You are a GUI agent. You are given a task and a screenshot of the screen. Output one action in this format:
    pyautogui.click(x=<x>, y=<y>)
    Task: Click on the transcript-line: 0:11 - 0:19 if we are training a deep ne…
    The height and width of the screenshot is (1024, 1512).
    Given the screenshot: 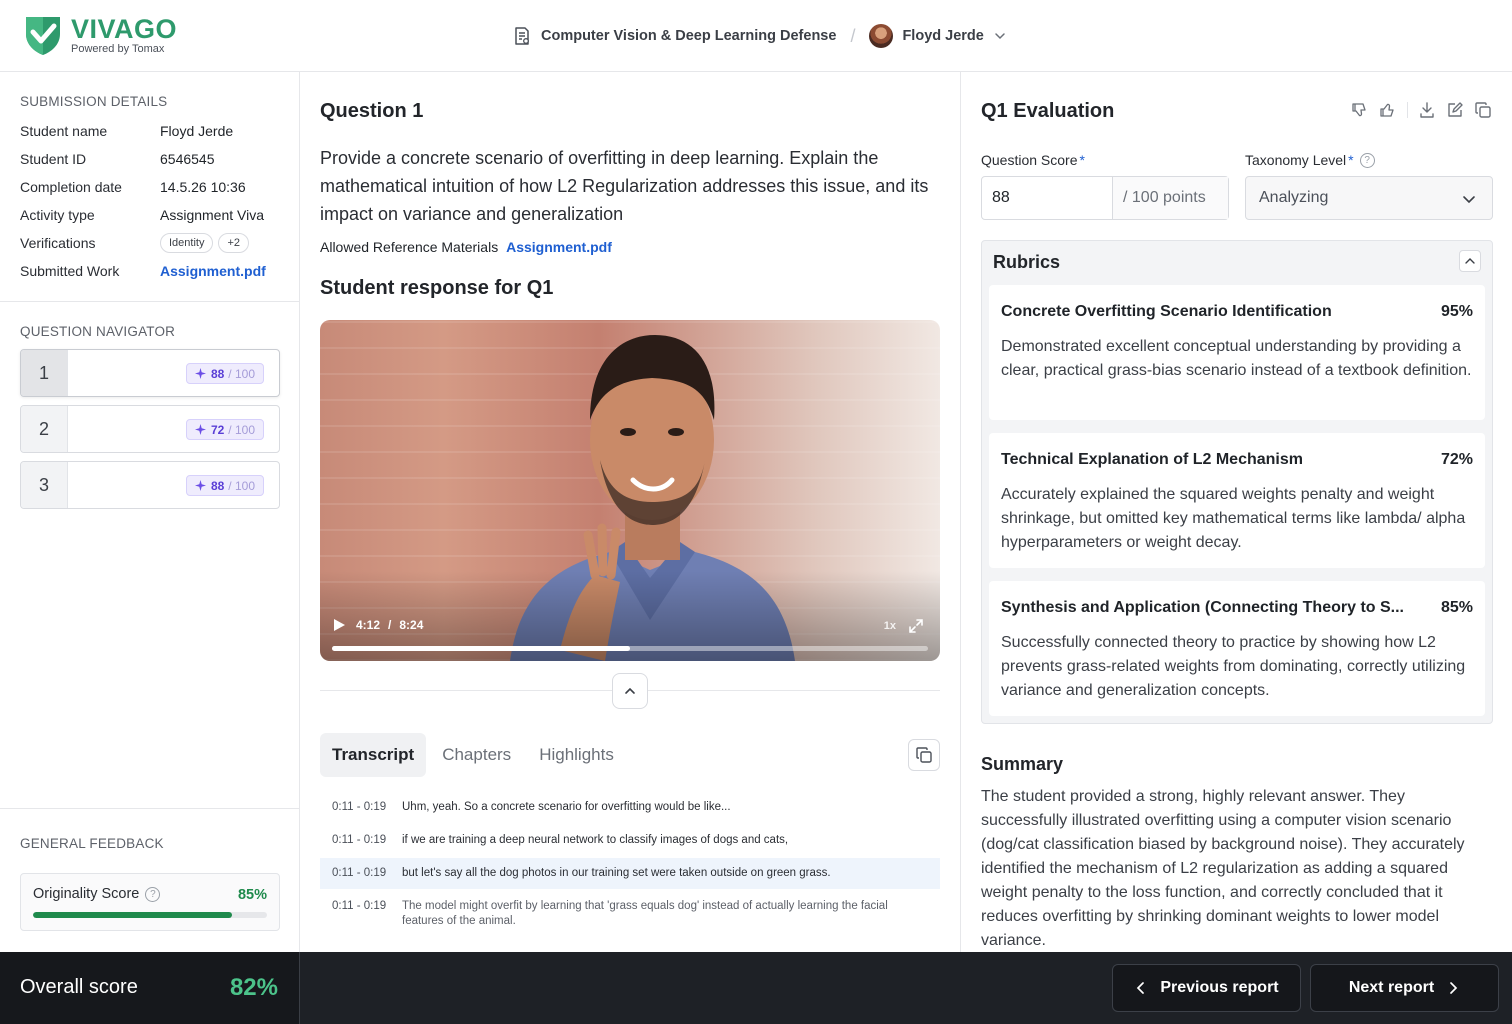 What is the action you would take?
    pyautogui.click(x=630, y=840)
    